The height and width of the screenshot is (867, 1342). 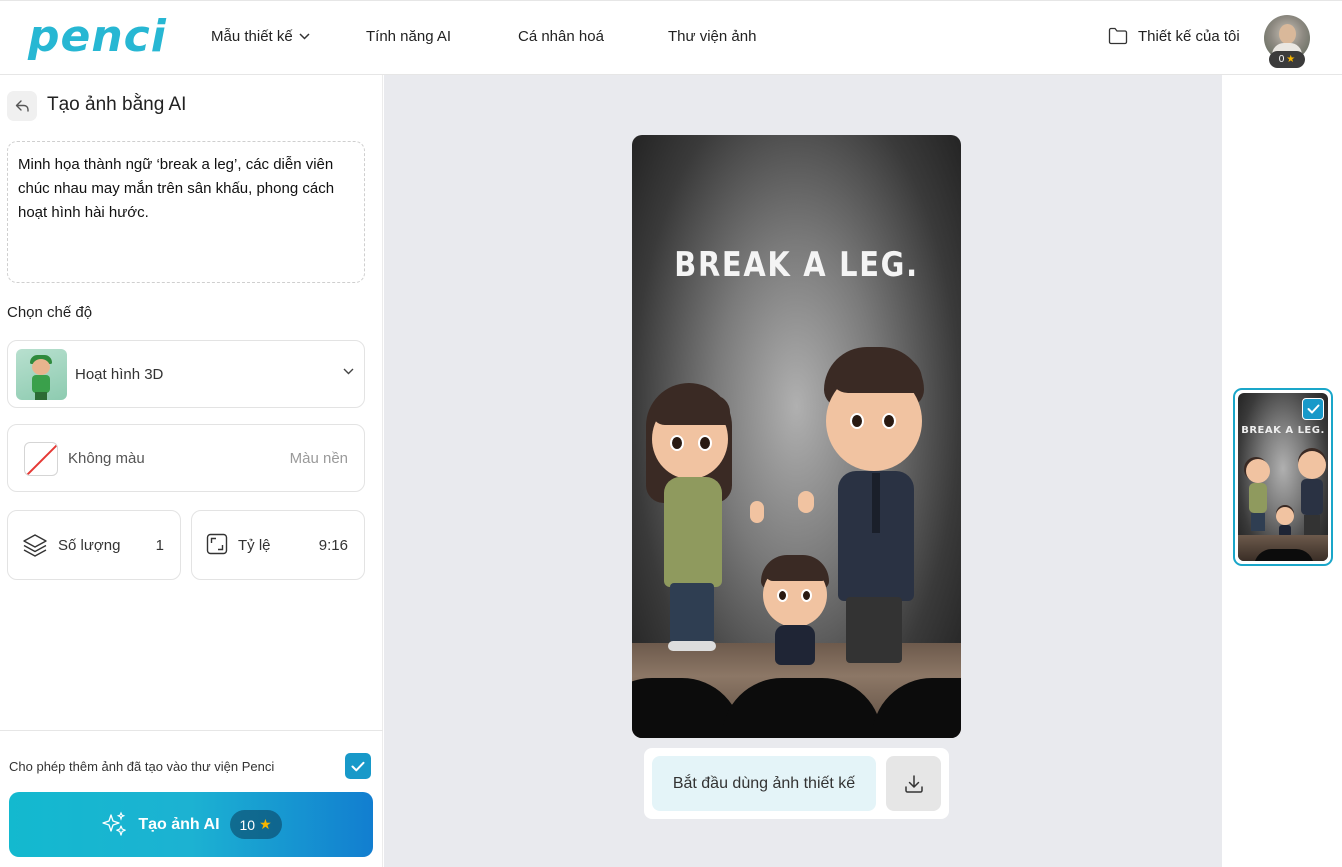 What do you see at coordinates (692, 646) in the screenshot?
I see `woman-shoes` at bounding box center [692, 646].